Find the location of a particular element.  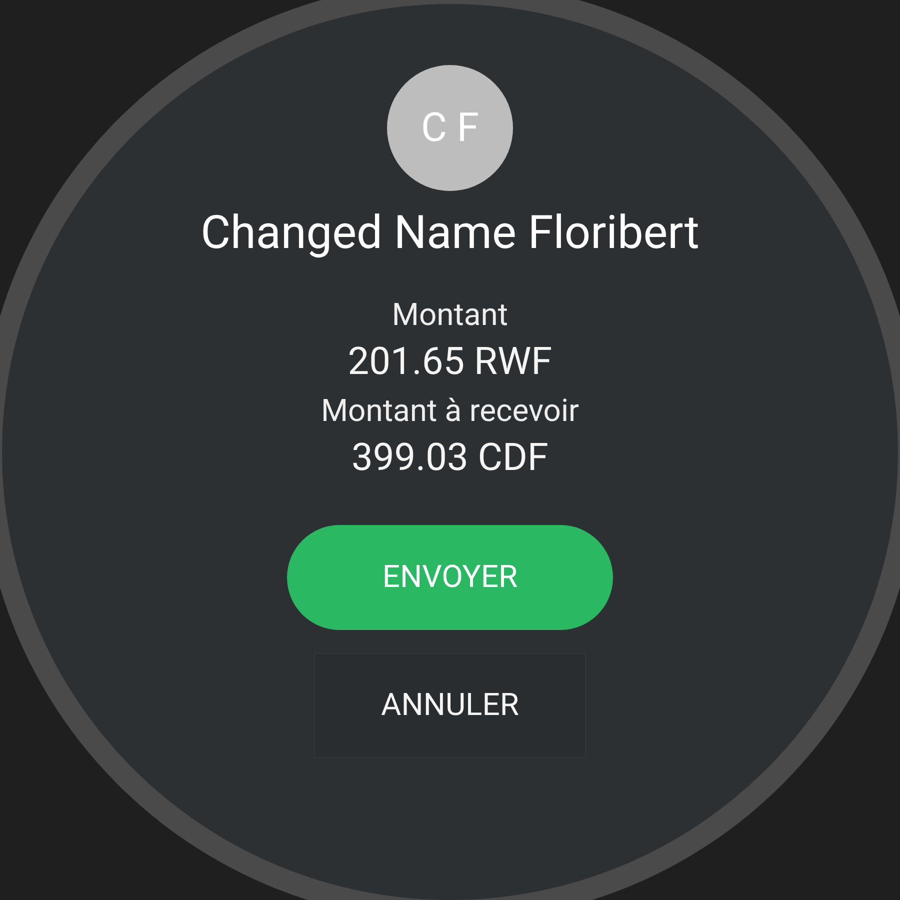

amount-label: Montant is located at coordinates (450, 315).